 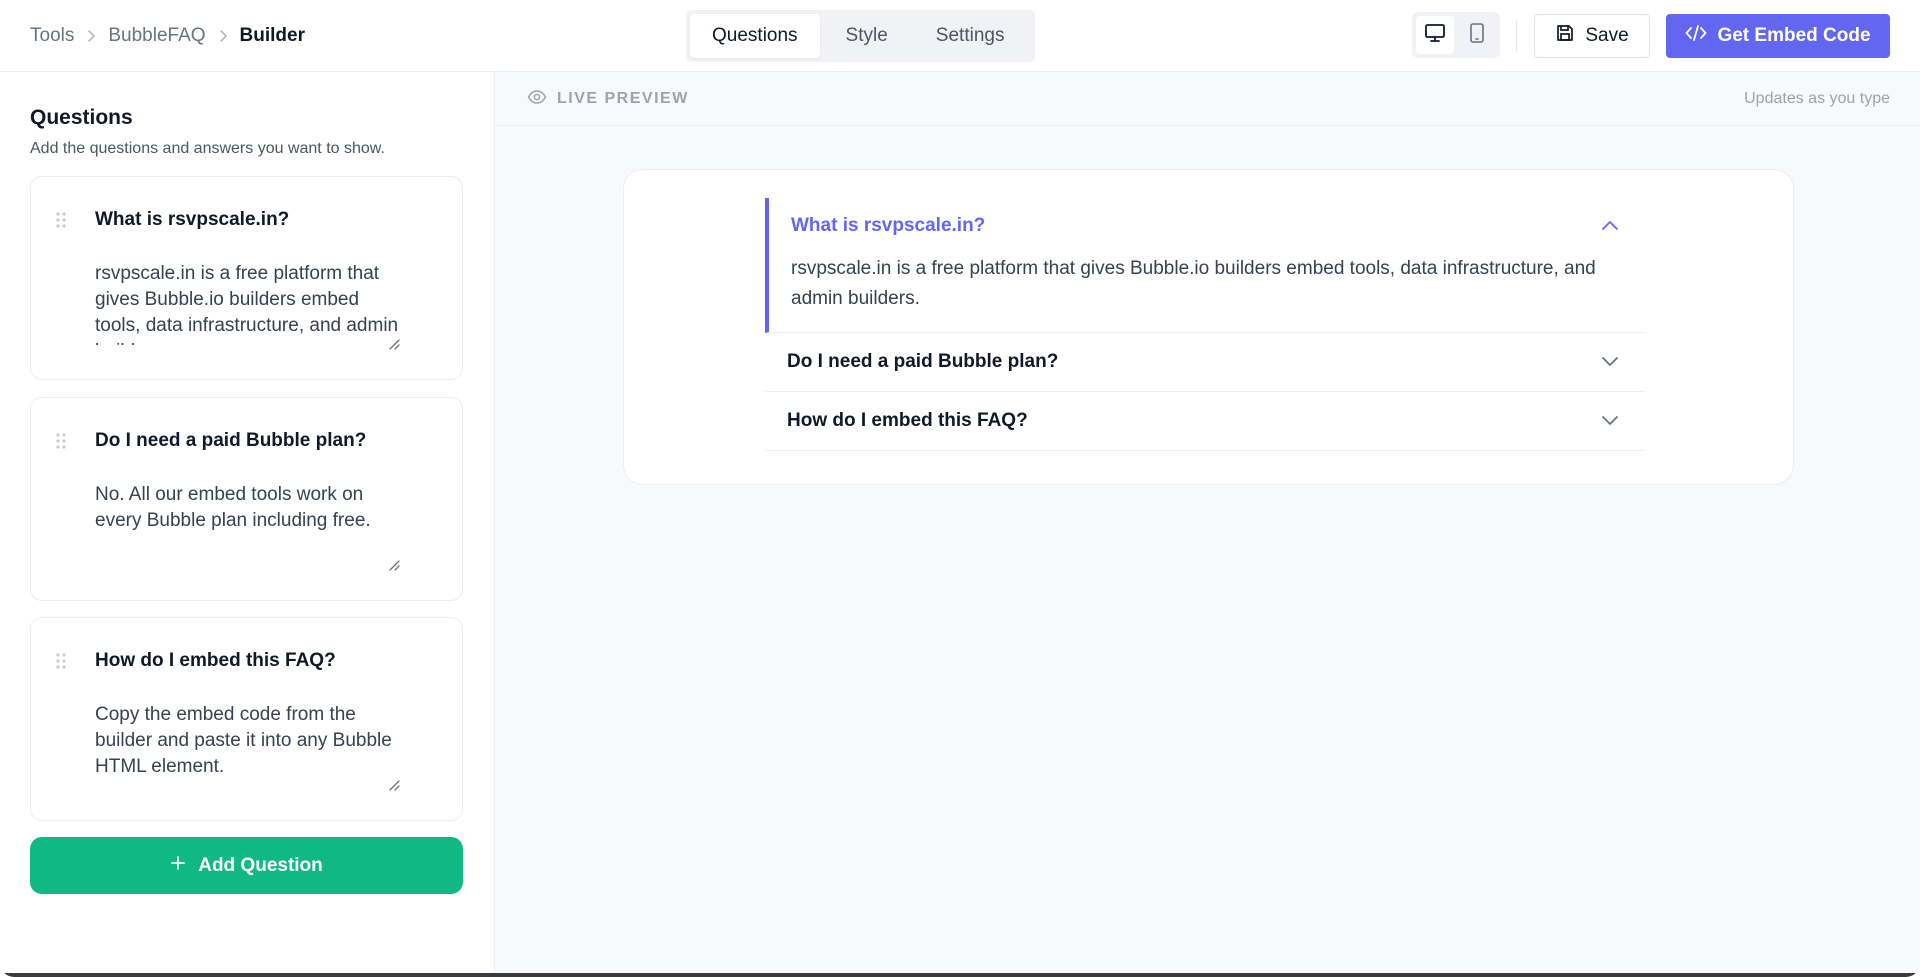 I want to click on breadcrumb: Tools BubbleFAQ Builder, so click(x=167, y=36).